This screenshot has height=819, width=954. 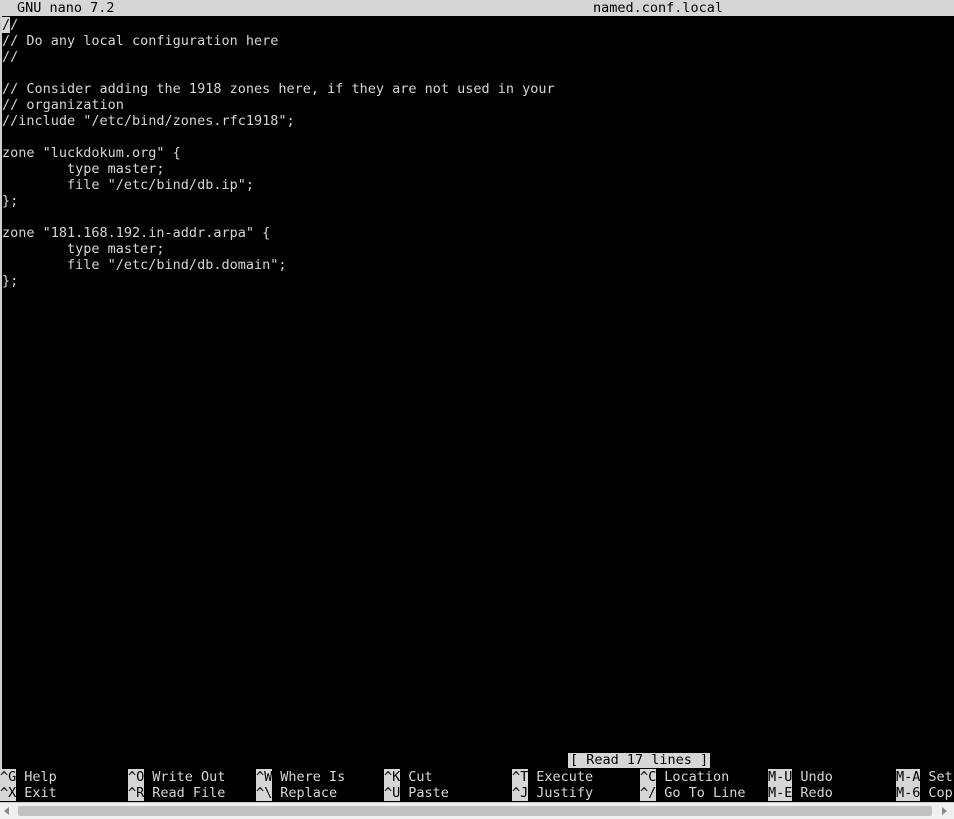 What do you see at coordinates (477, 185) in the screenshot?
I see `editor-line: file "/etc/bind/db.ip";` at bounding box center [477, 185].